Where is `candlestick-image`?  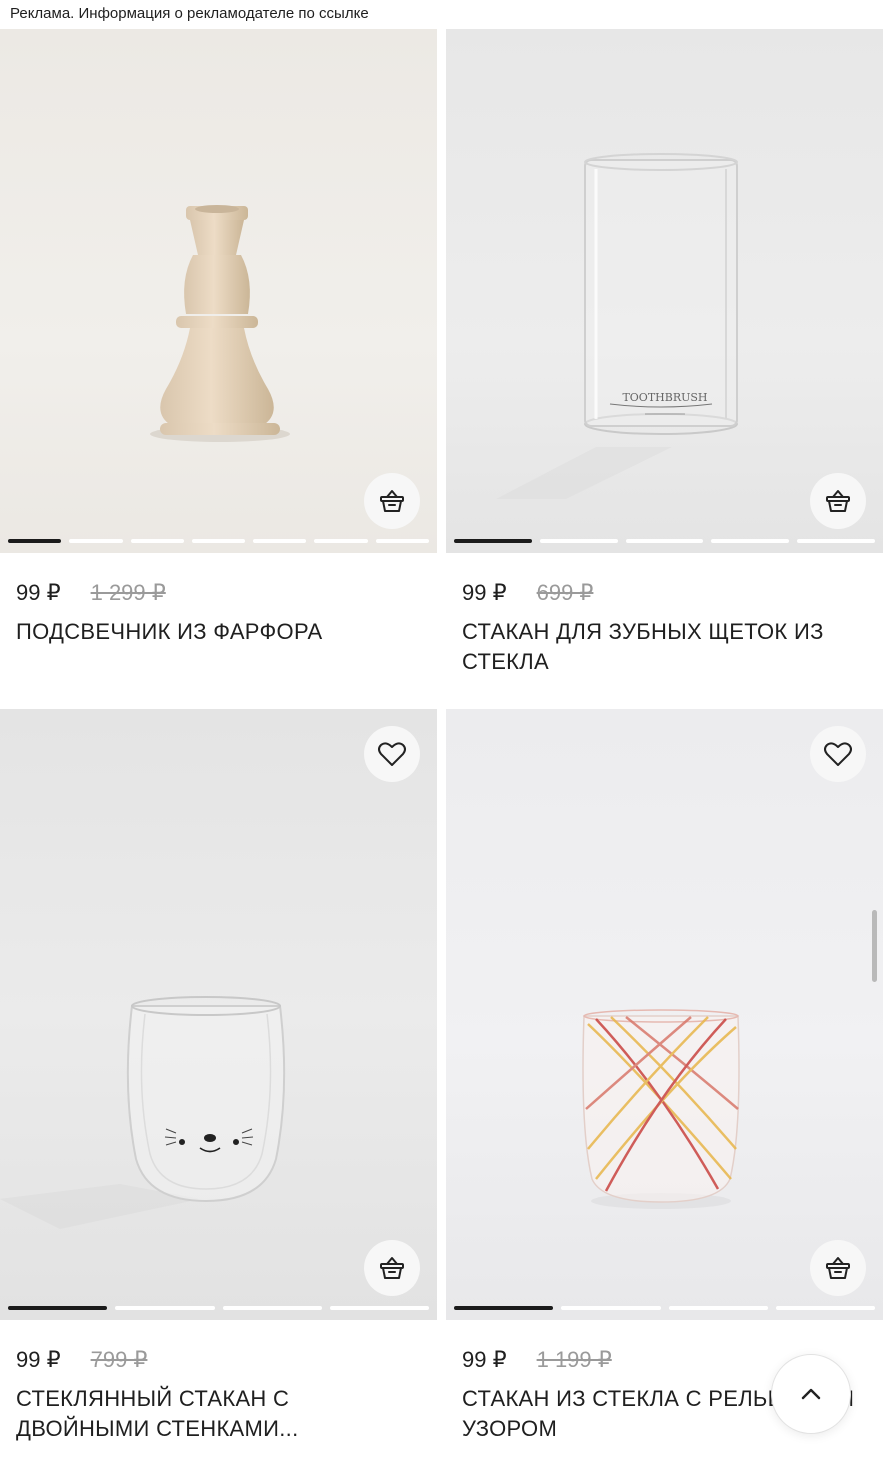
candlestick-image is located at coordinates (220, 323).